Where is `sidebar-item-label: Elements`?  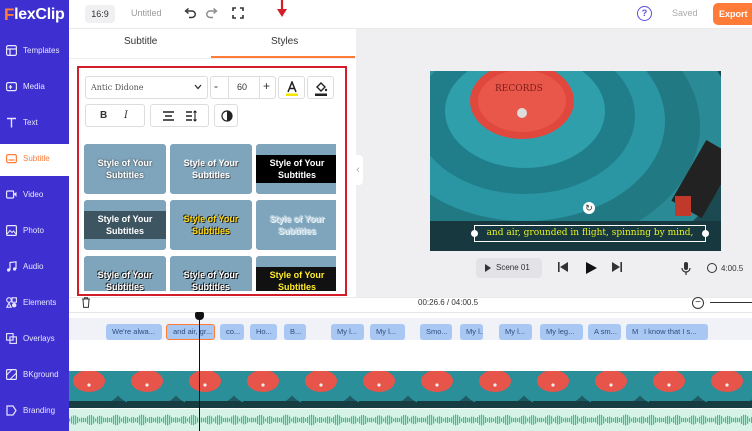
sidebar-item-label: Elements is located at coordinates (40, 302).